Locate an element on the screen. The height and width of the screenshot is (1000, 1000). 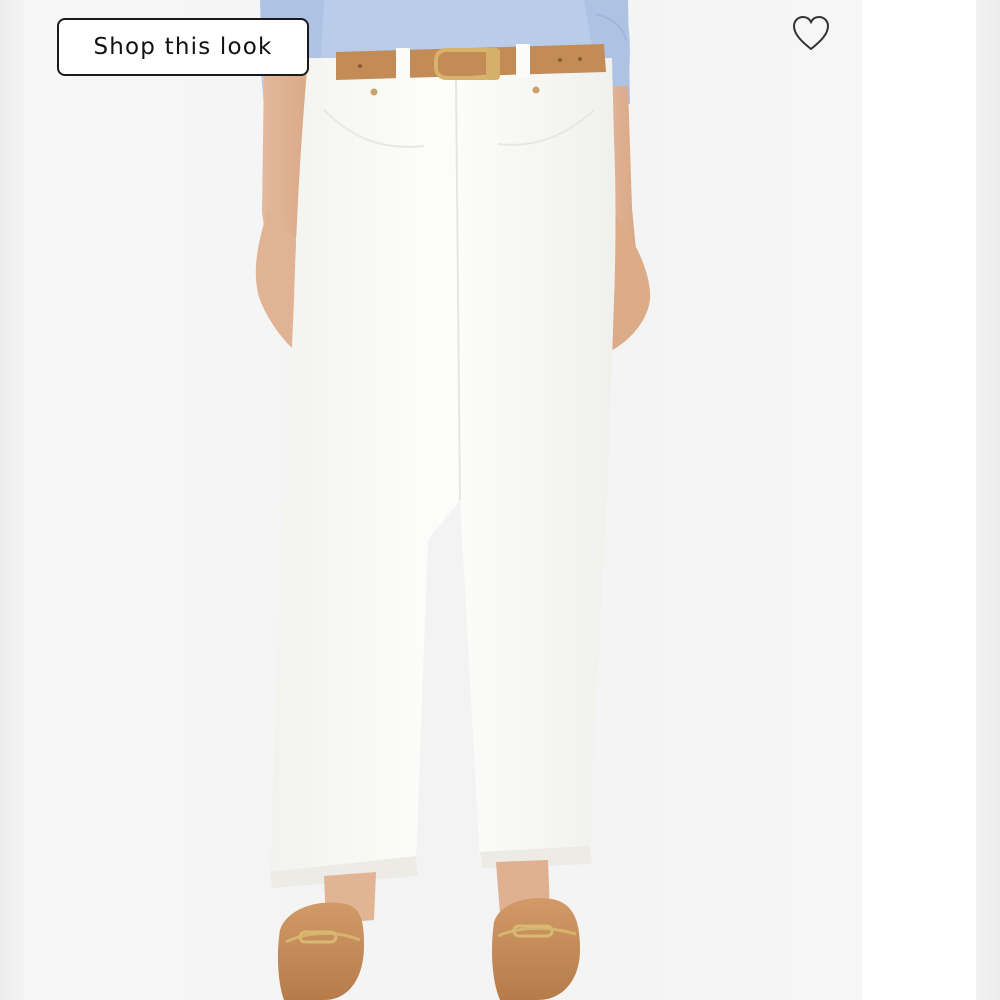
previous-image-peek is located at coordinates (12, 500).